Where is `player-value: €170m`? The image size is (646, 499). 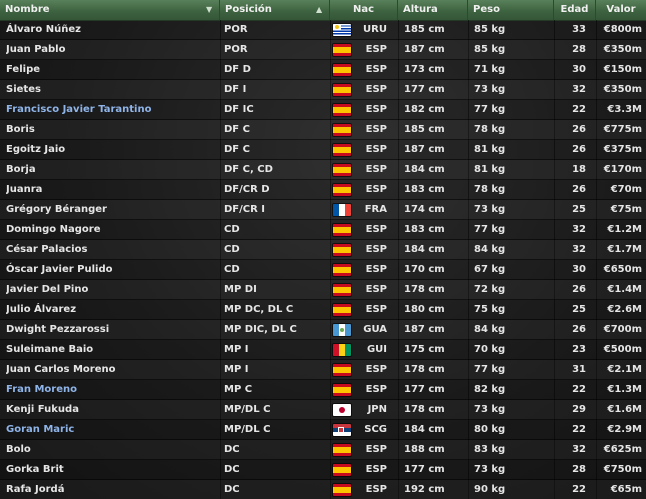
player-value: €170m is located at coordinates (622, 169).